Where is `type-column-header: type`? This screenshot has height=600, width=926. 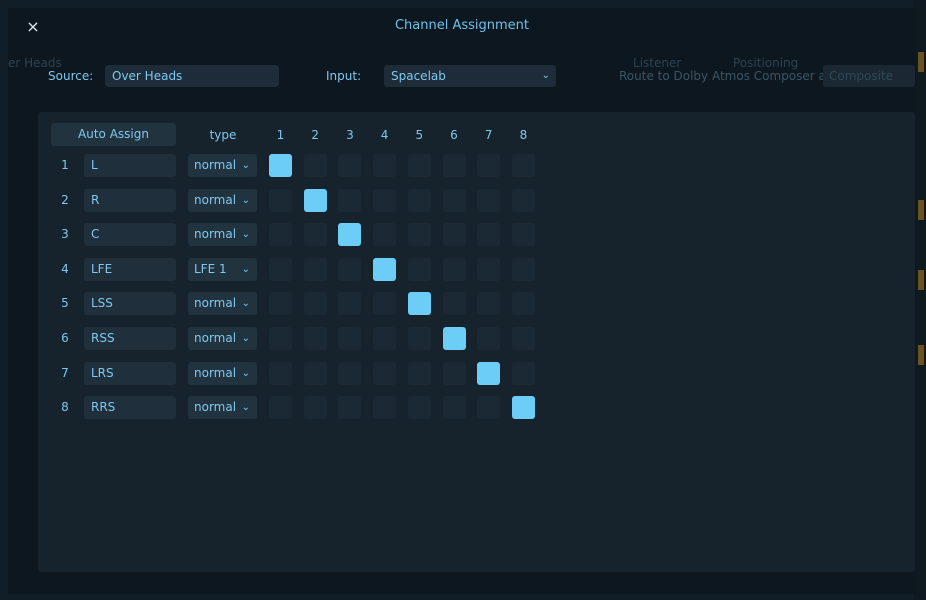
type-column-header: type is located at coordinates (223, 135).